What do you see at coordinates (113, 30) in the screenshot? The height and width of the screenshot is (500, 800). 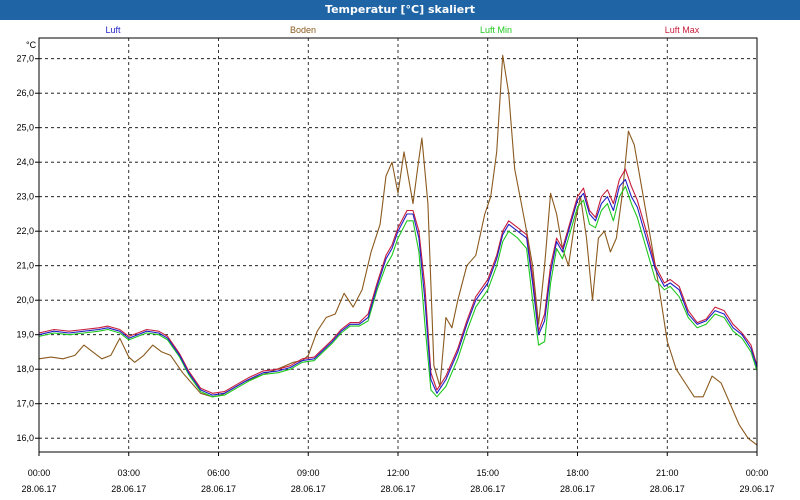 I see `legend-item: Luft` at bounding box center [113, 30].